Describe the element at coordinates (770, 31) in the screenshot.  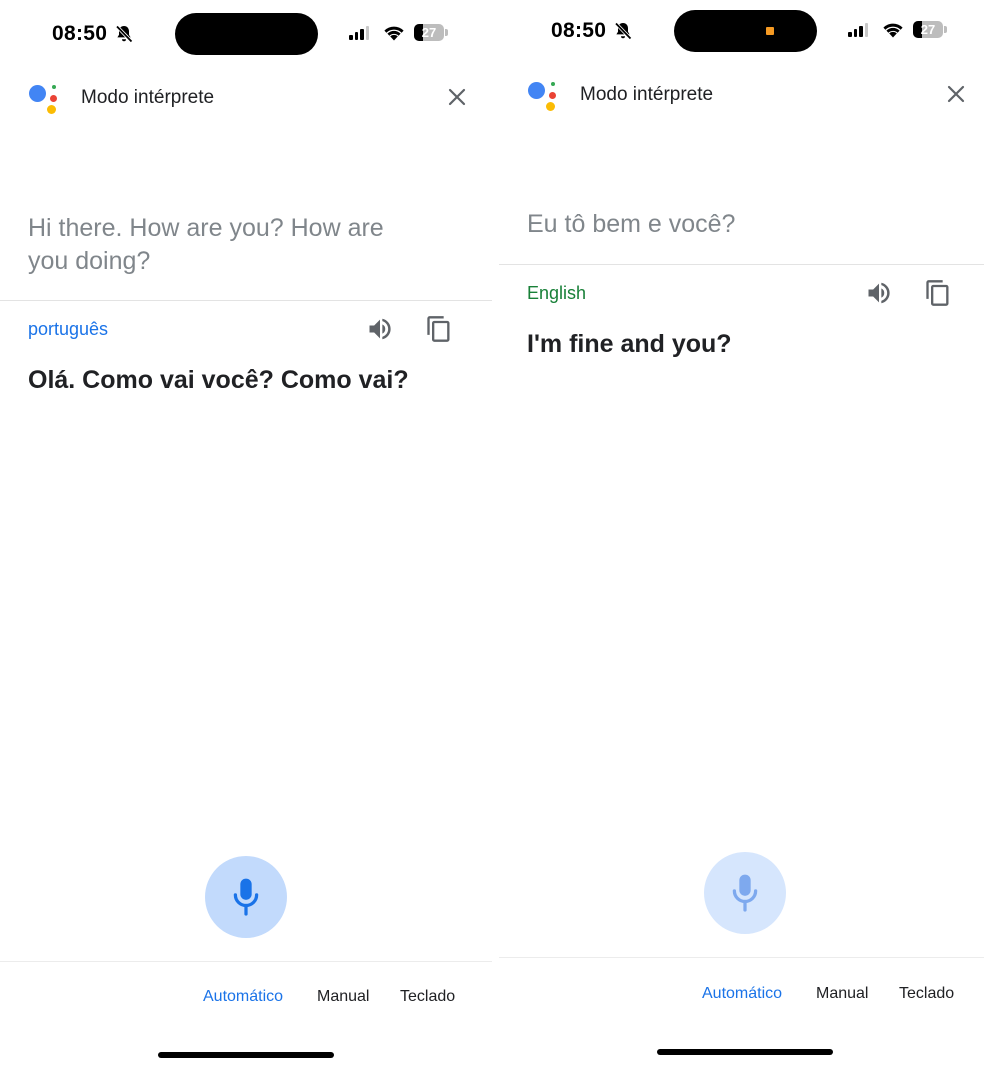
I see `recording-indicator` at that location.